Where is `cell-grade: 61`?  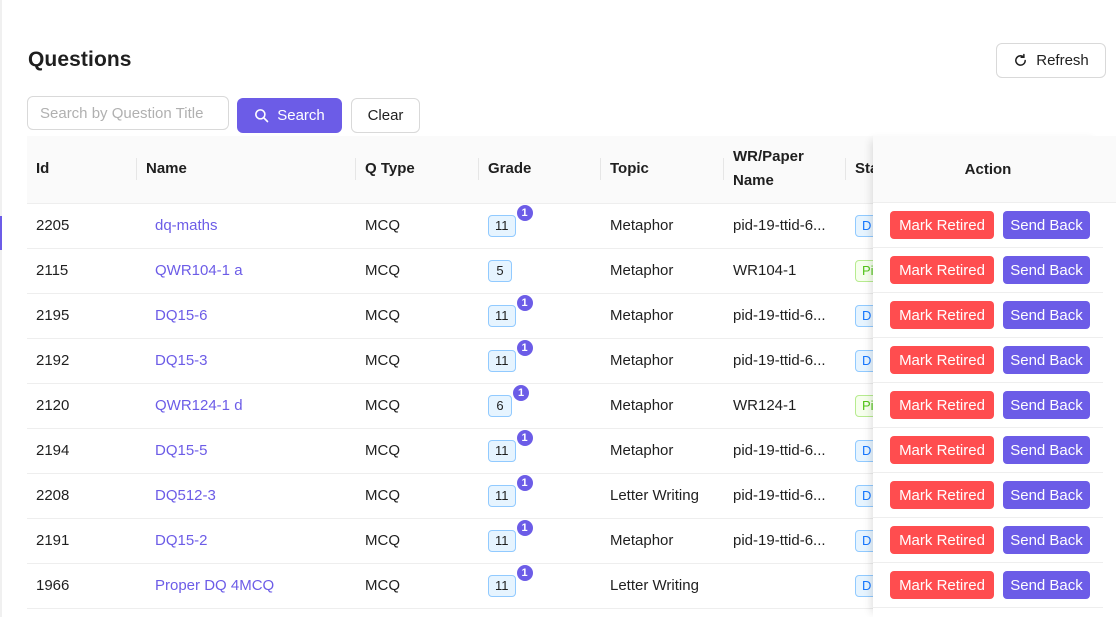
cell-grade: 61 is located at coordinates (540, 406).